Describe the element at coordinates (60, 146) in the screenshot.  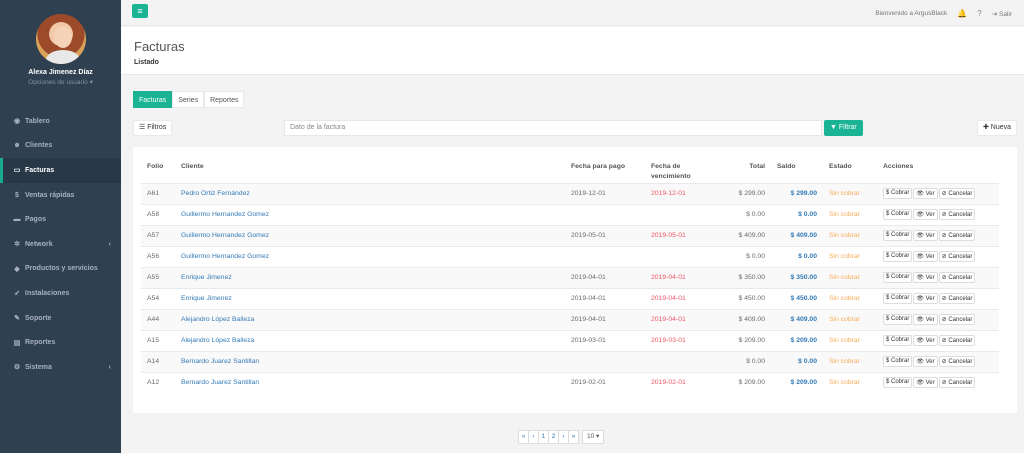
I see `sidebar-item-clientes: ☻ Clientes` at that location.